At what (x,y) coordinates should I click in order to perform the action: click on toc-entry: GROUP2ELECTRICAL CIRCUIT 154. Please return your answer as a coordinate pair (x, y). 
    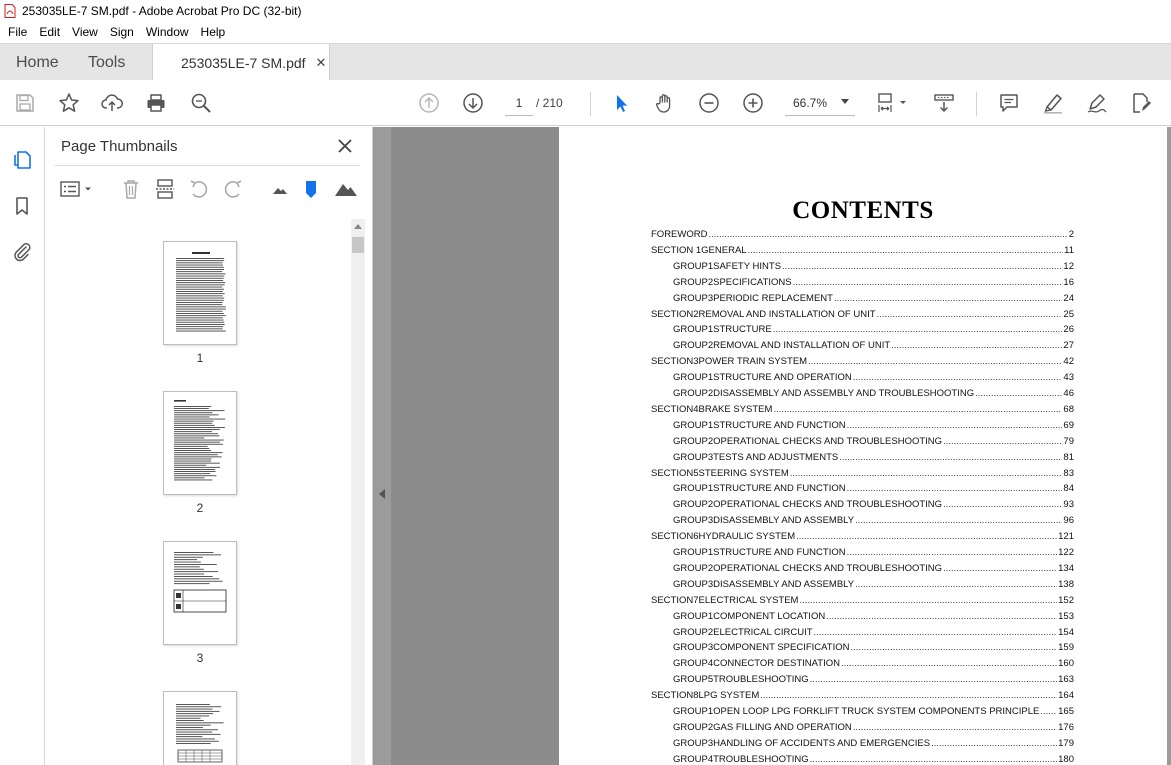
    Looking at the image, I should click on (862, 634).